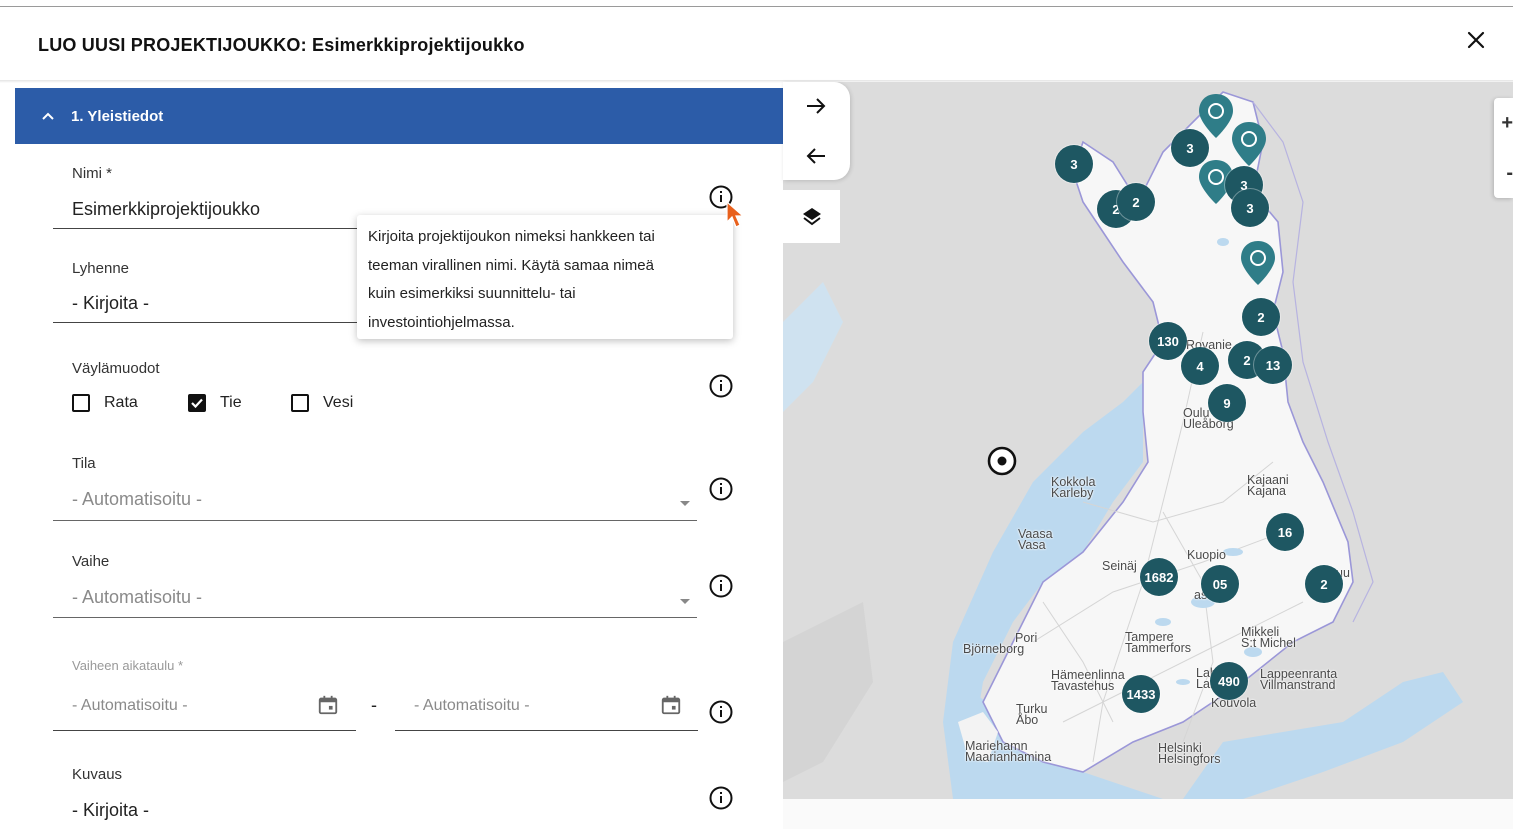 The image size is (1513, 829). I want to click on nimi-input: Esimerkkiprojektijoukko, so click(166, 209).